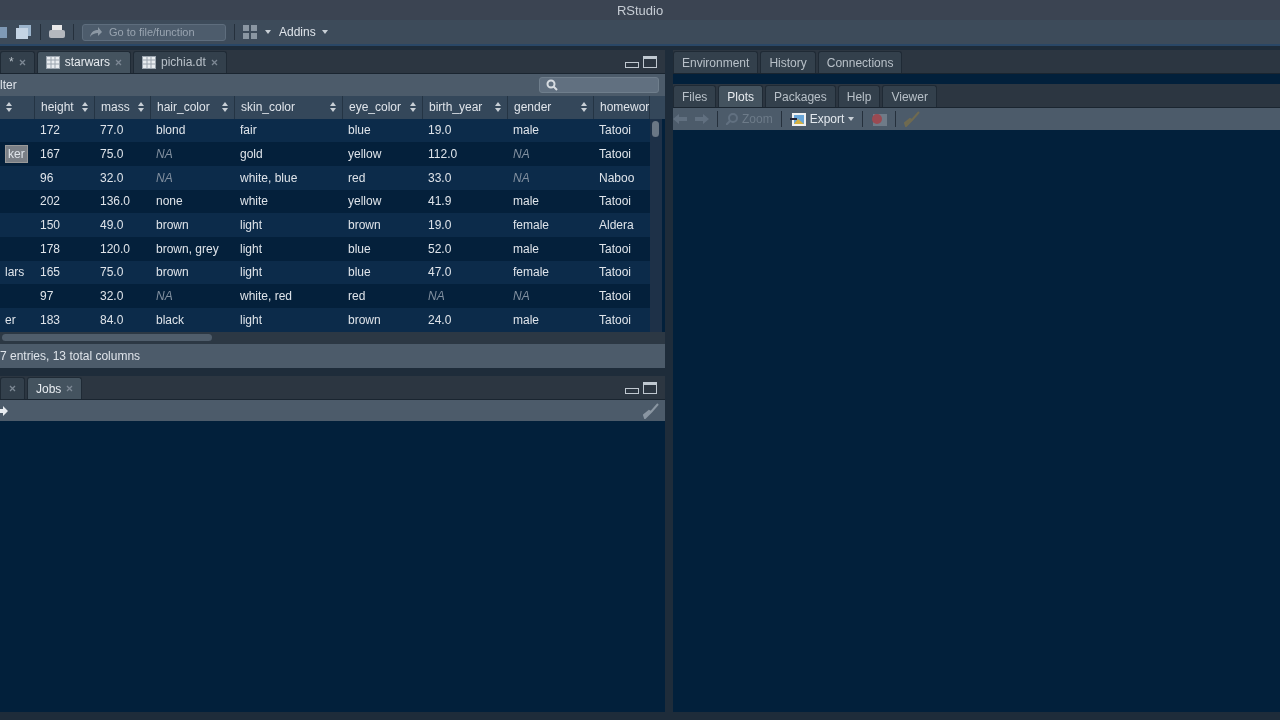  Describe the element at coordinates (551, 107) in the screenshot. I see `column-header: gender` at that location.